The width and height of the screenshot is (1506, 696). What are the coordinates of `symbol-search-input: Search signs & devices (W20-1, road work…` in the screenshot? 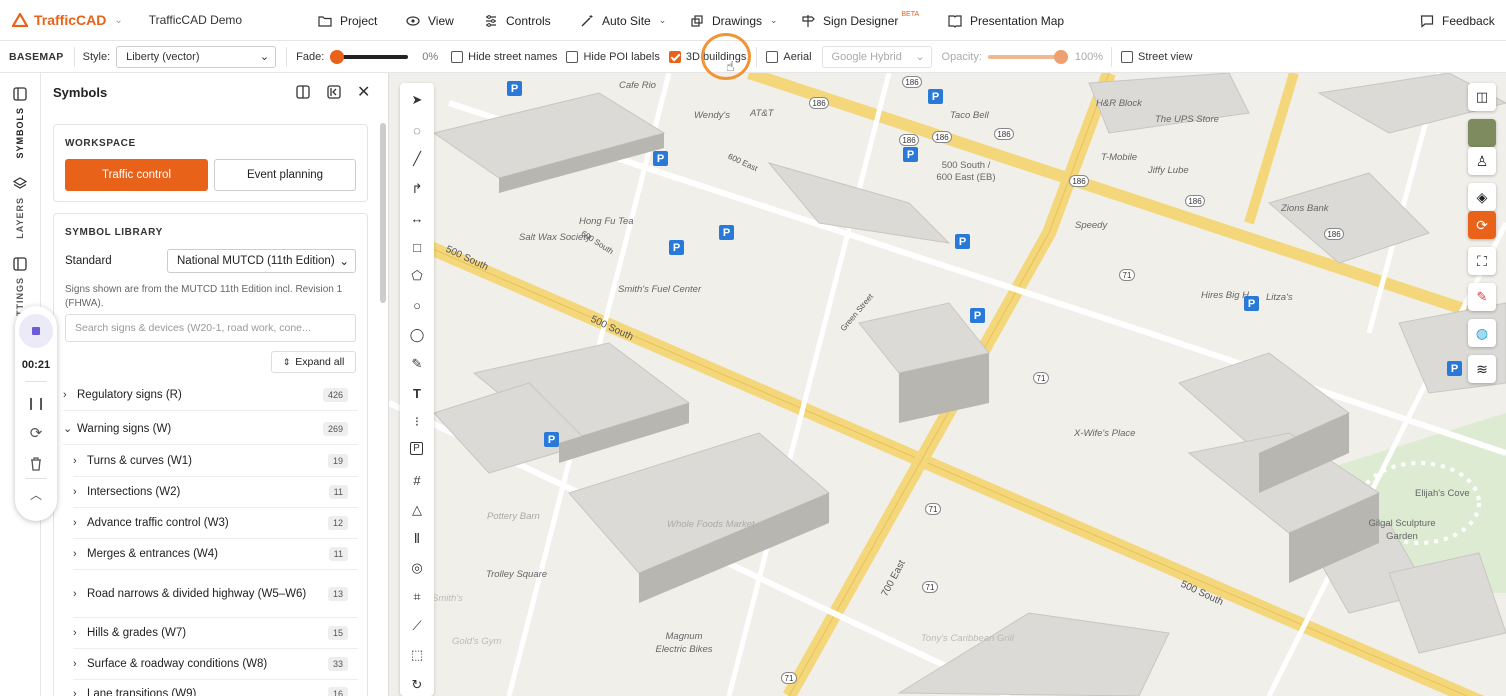 It's located at (210, 328).